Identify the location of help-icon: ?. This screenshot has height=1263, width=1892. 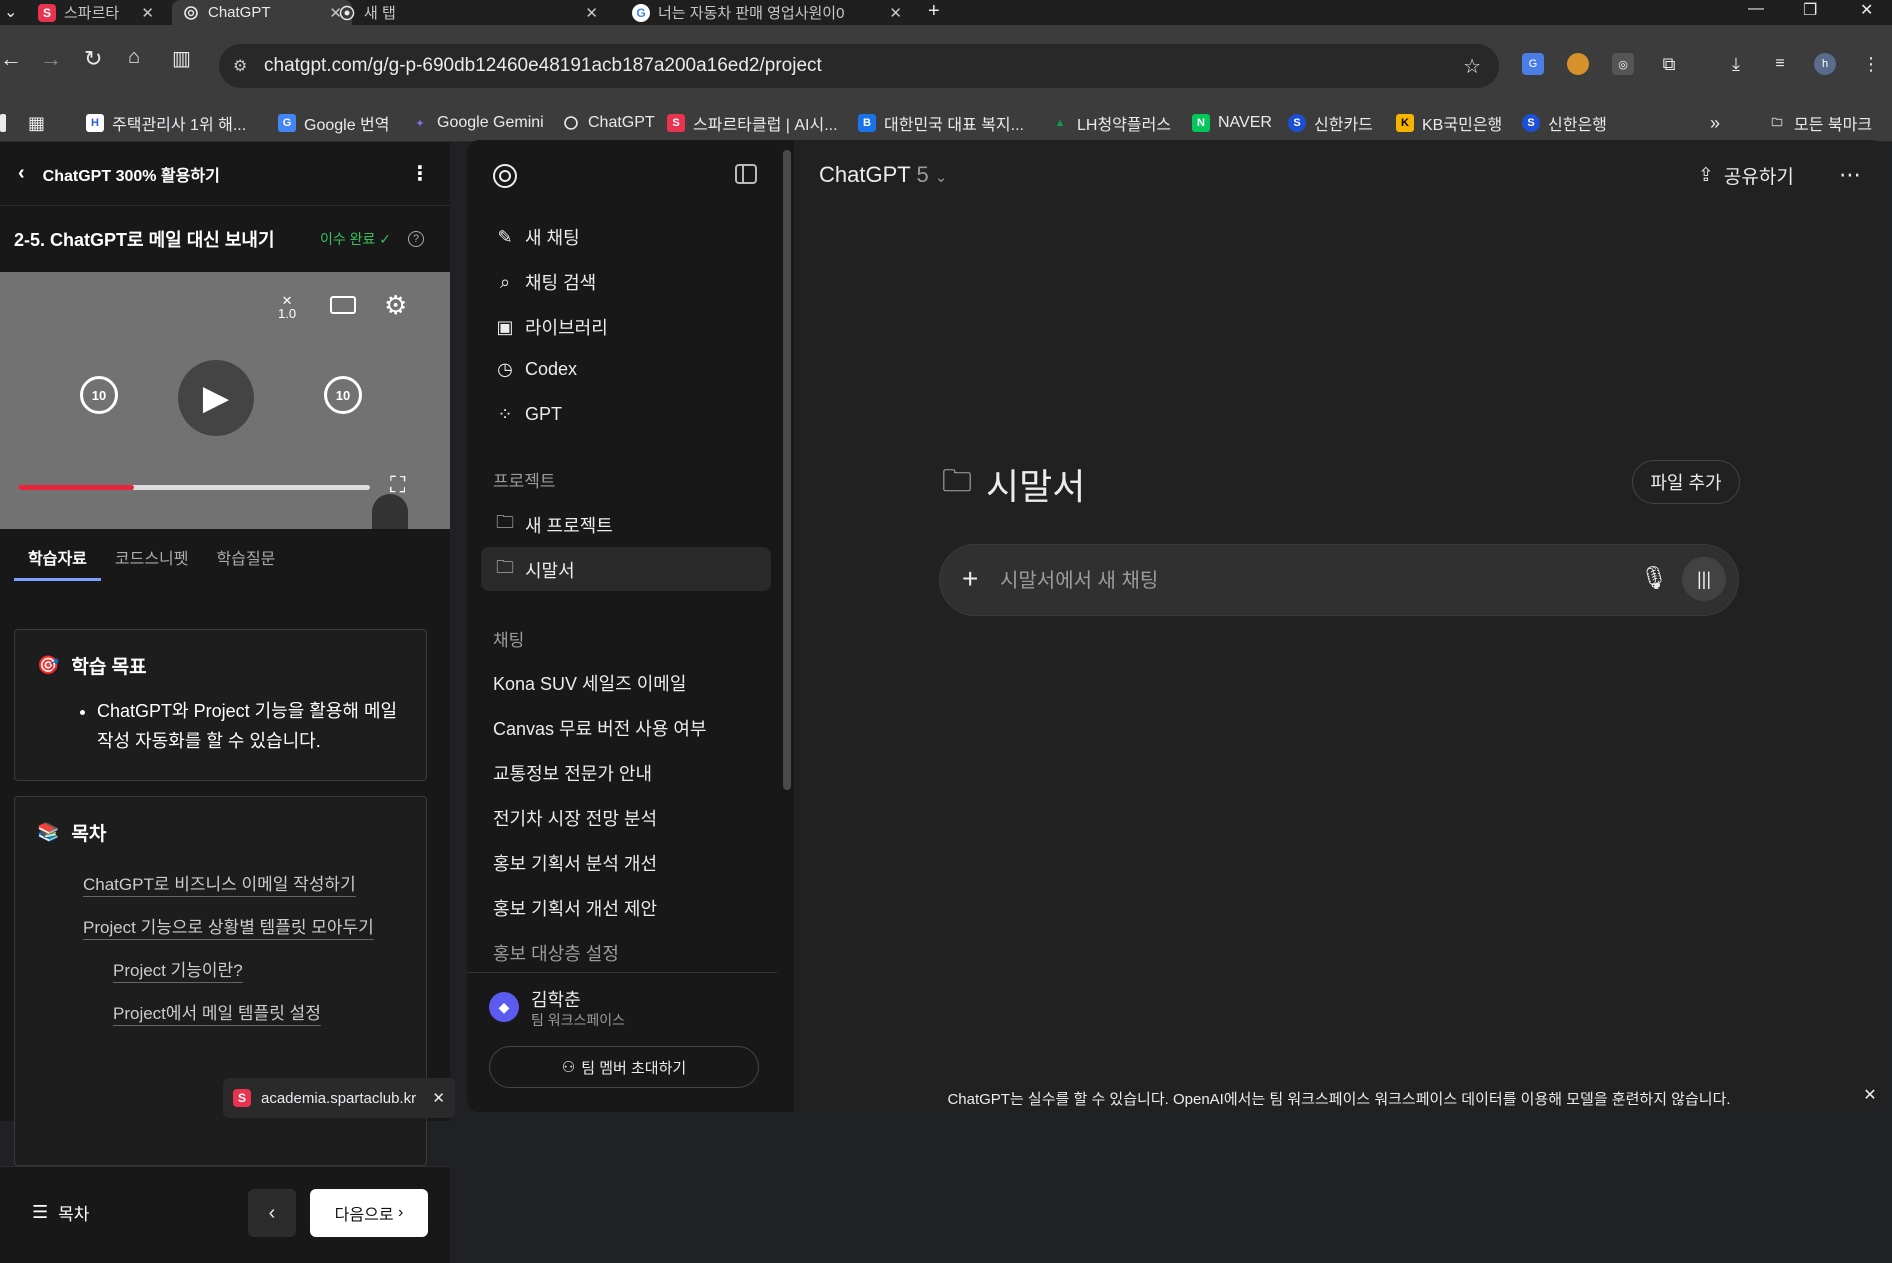
(416, 239).